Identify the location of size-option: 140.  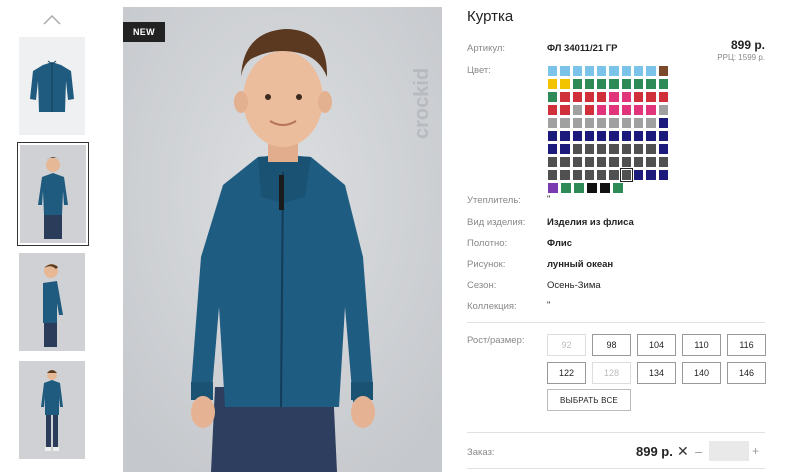
(701, 373).